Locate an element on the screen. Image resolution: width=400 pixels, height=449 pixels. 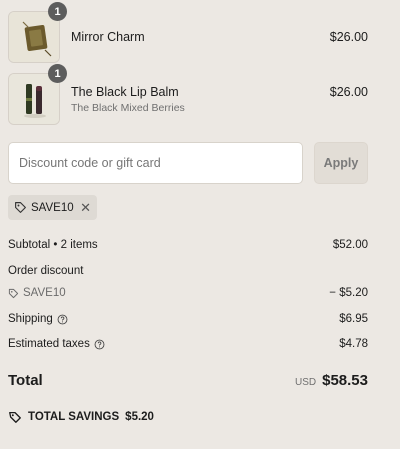
discount-code-input is located at coordinates (155, 163).